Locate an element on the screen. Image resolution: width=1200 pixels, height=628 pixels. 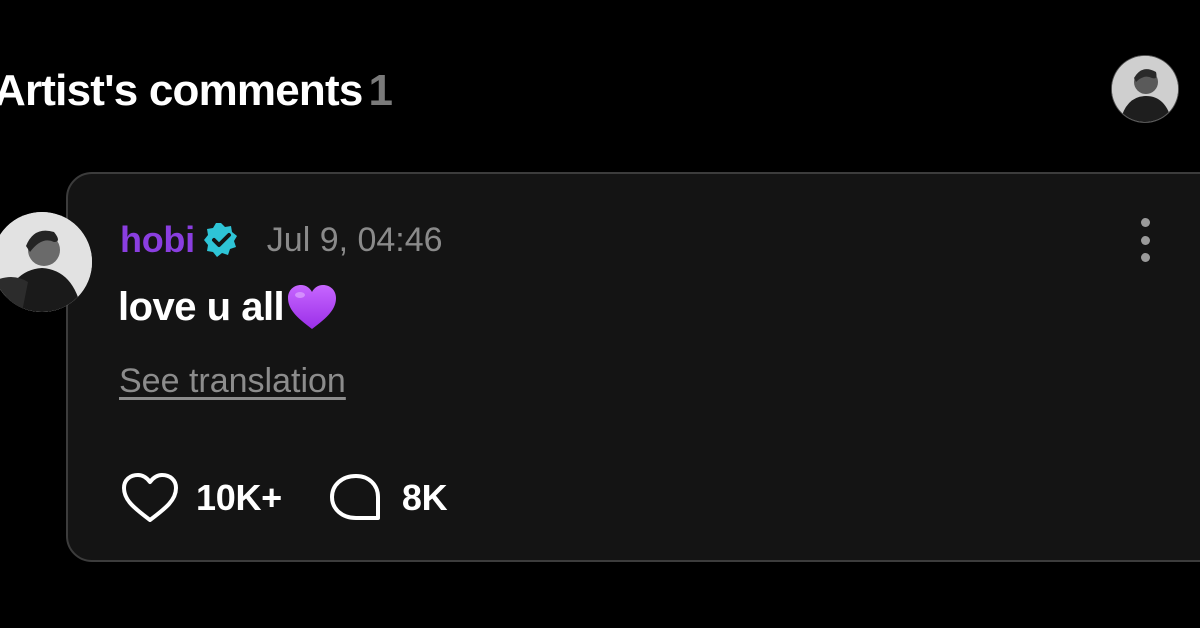
more-options-button is located at coordinates (1145, 240).